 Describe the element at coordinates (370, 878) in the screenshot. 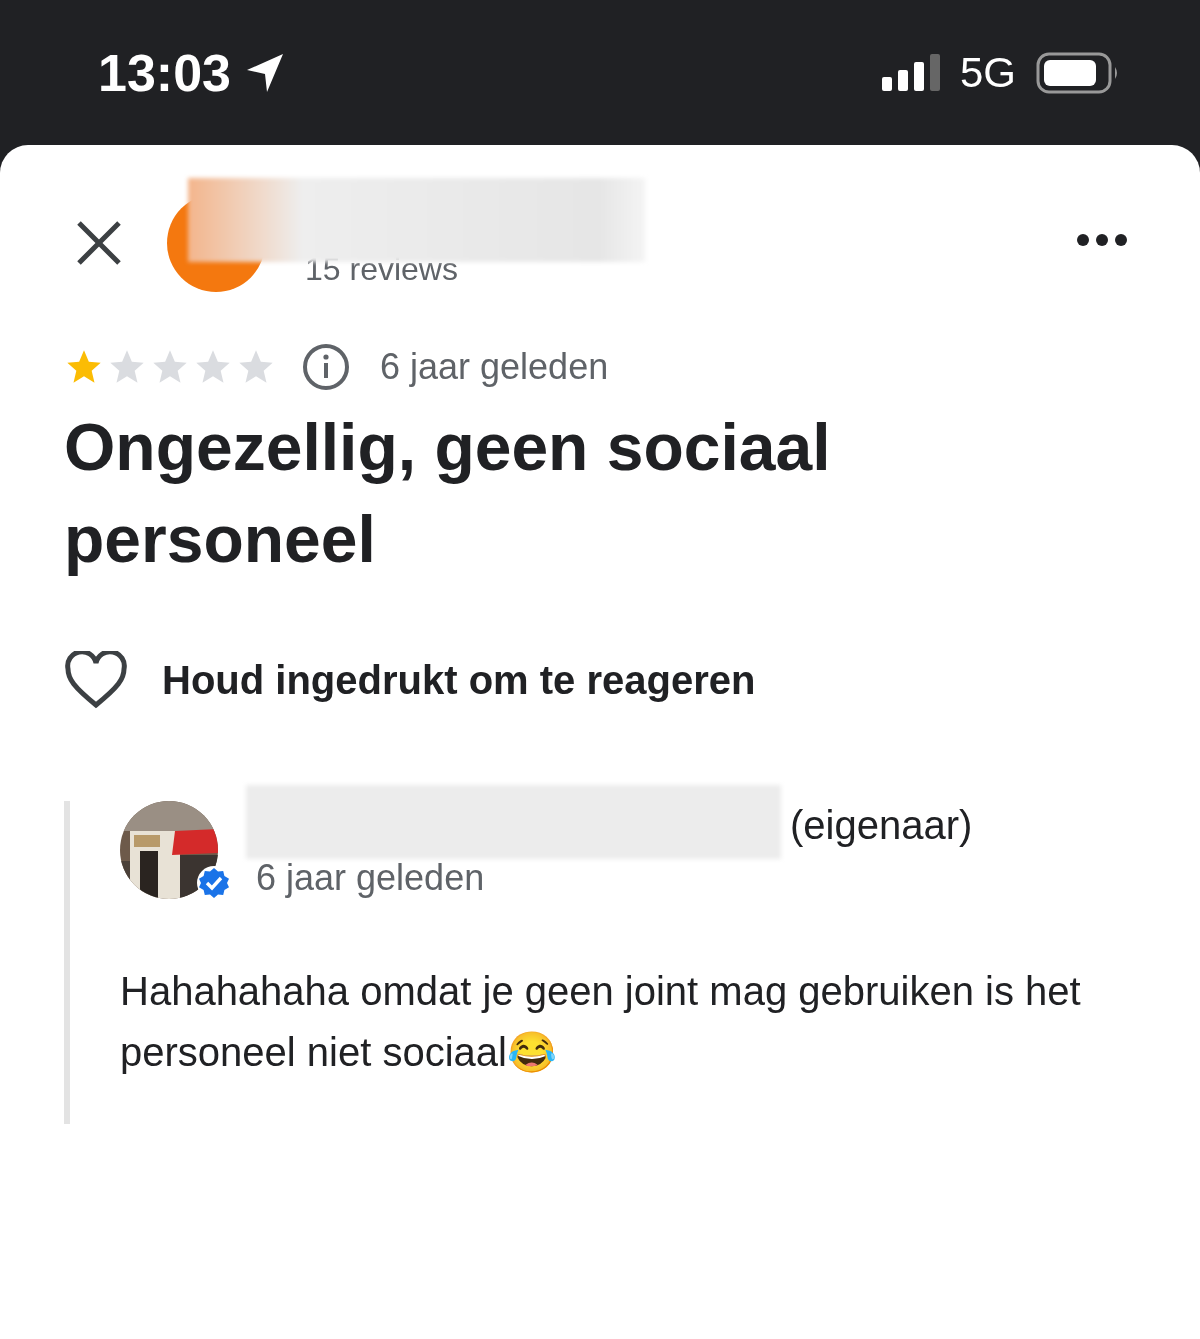

I see `reply-time: 6 jaar geleden` at that location.